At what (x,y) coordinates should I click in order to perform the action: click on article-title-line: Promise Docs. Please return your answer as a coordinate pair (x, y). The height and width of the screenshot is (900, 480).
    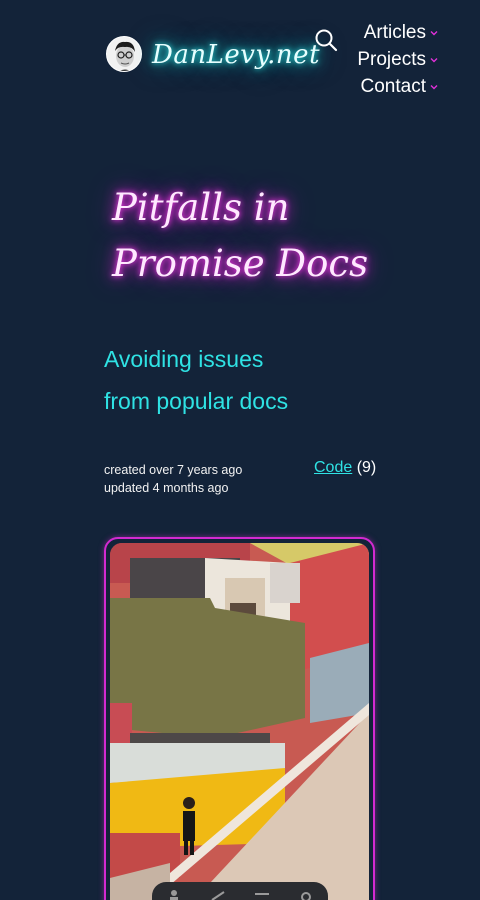
    Looking at the image, I should click on (240, 263).